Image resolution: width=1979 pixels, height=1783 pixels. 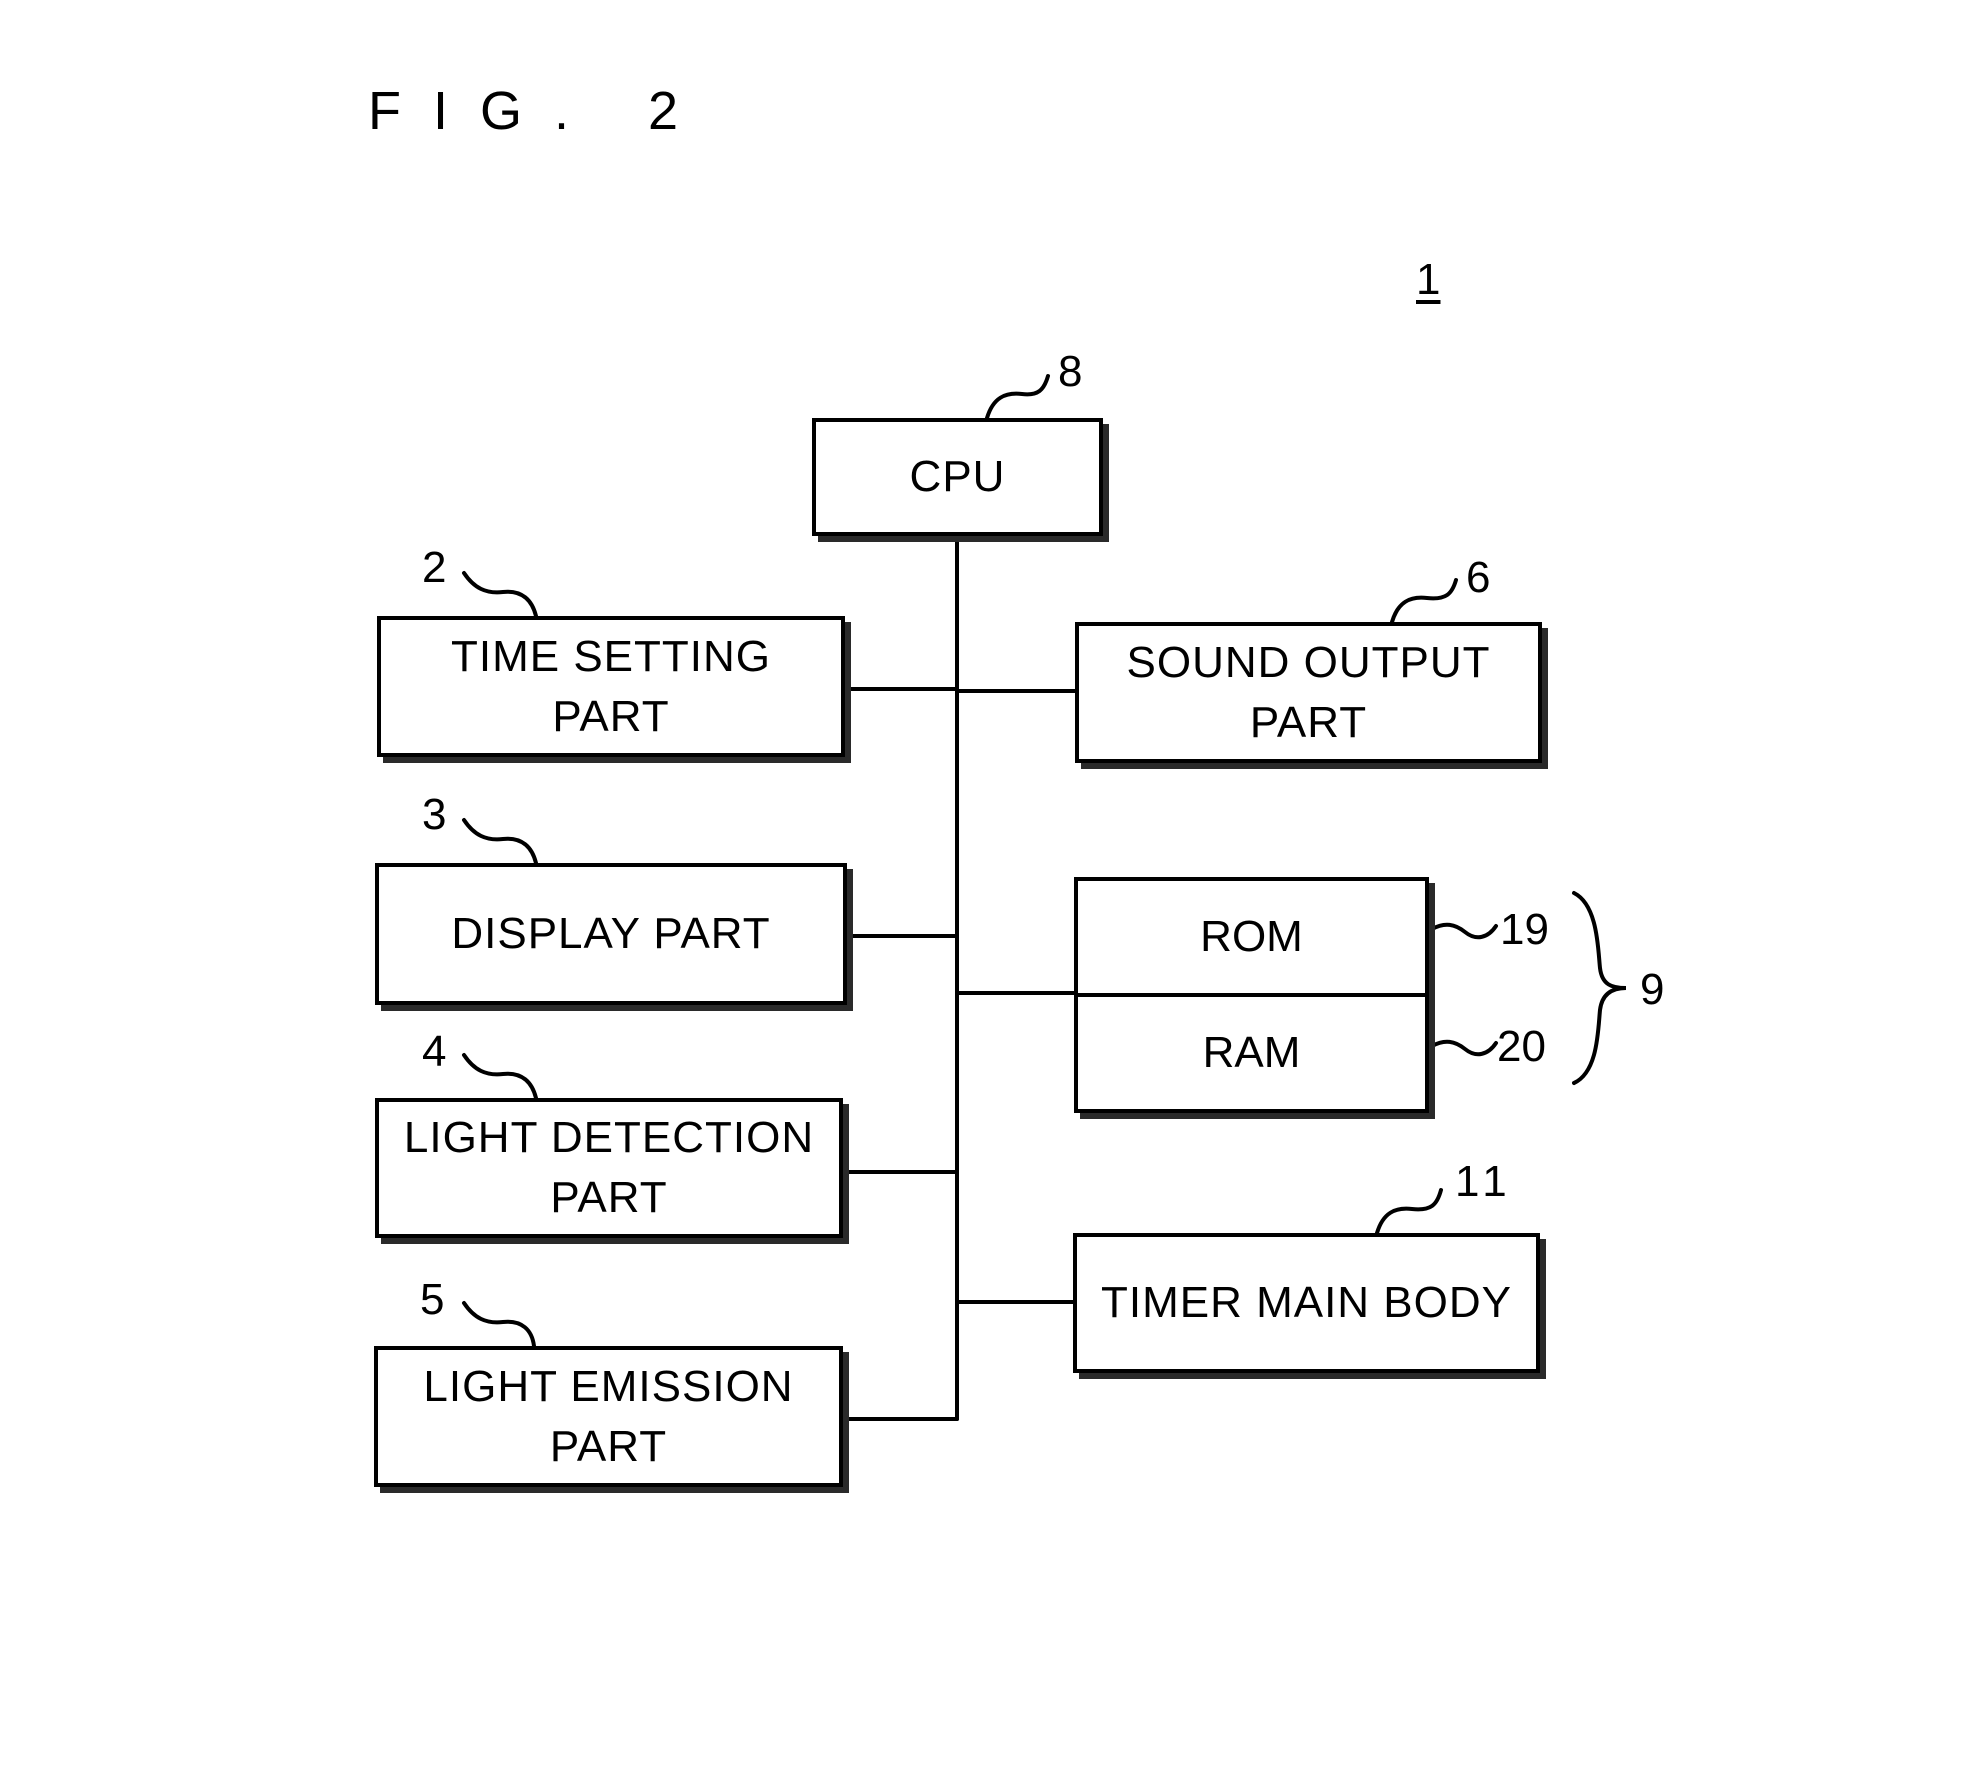 What do you see at coordinates (611, 686) in the screenshot?
I see `time-setting-part-block: TIME SETTING PART` at bounding box center [611, 686].